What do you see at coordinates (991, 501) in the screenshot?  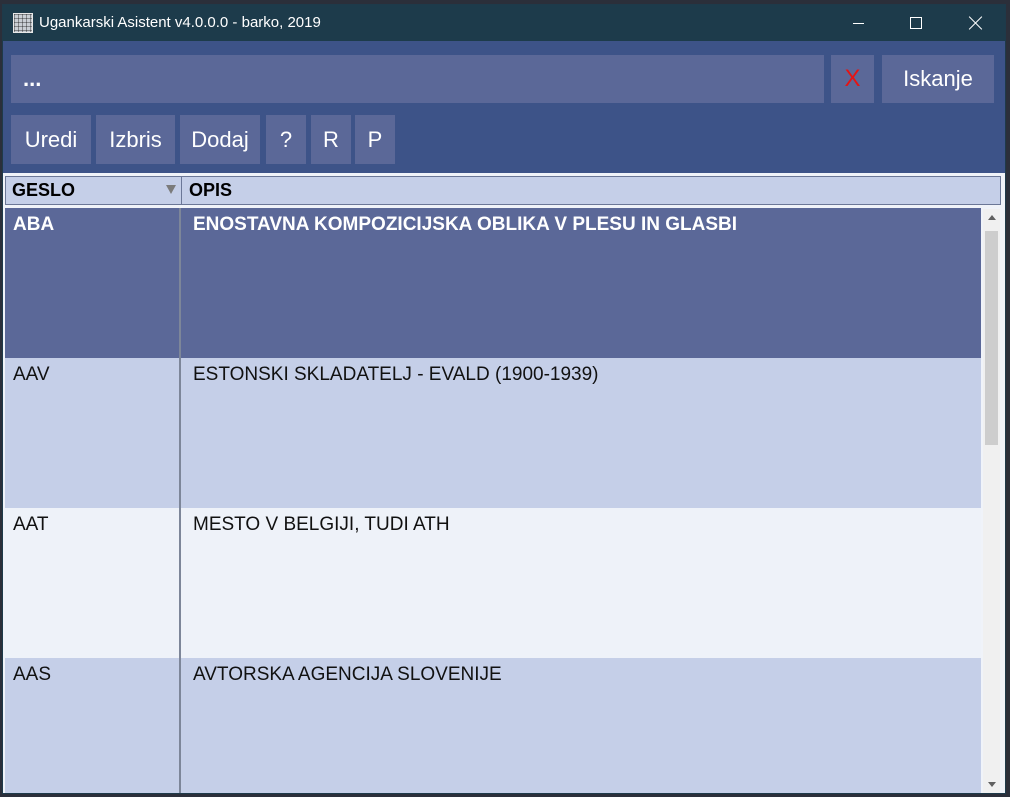 I see `vertical-scrollbar` at bounding box center [991, 501].